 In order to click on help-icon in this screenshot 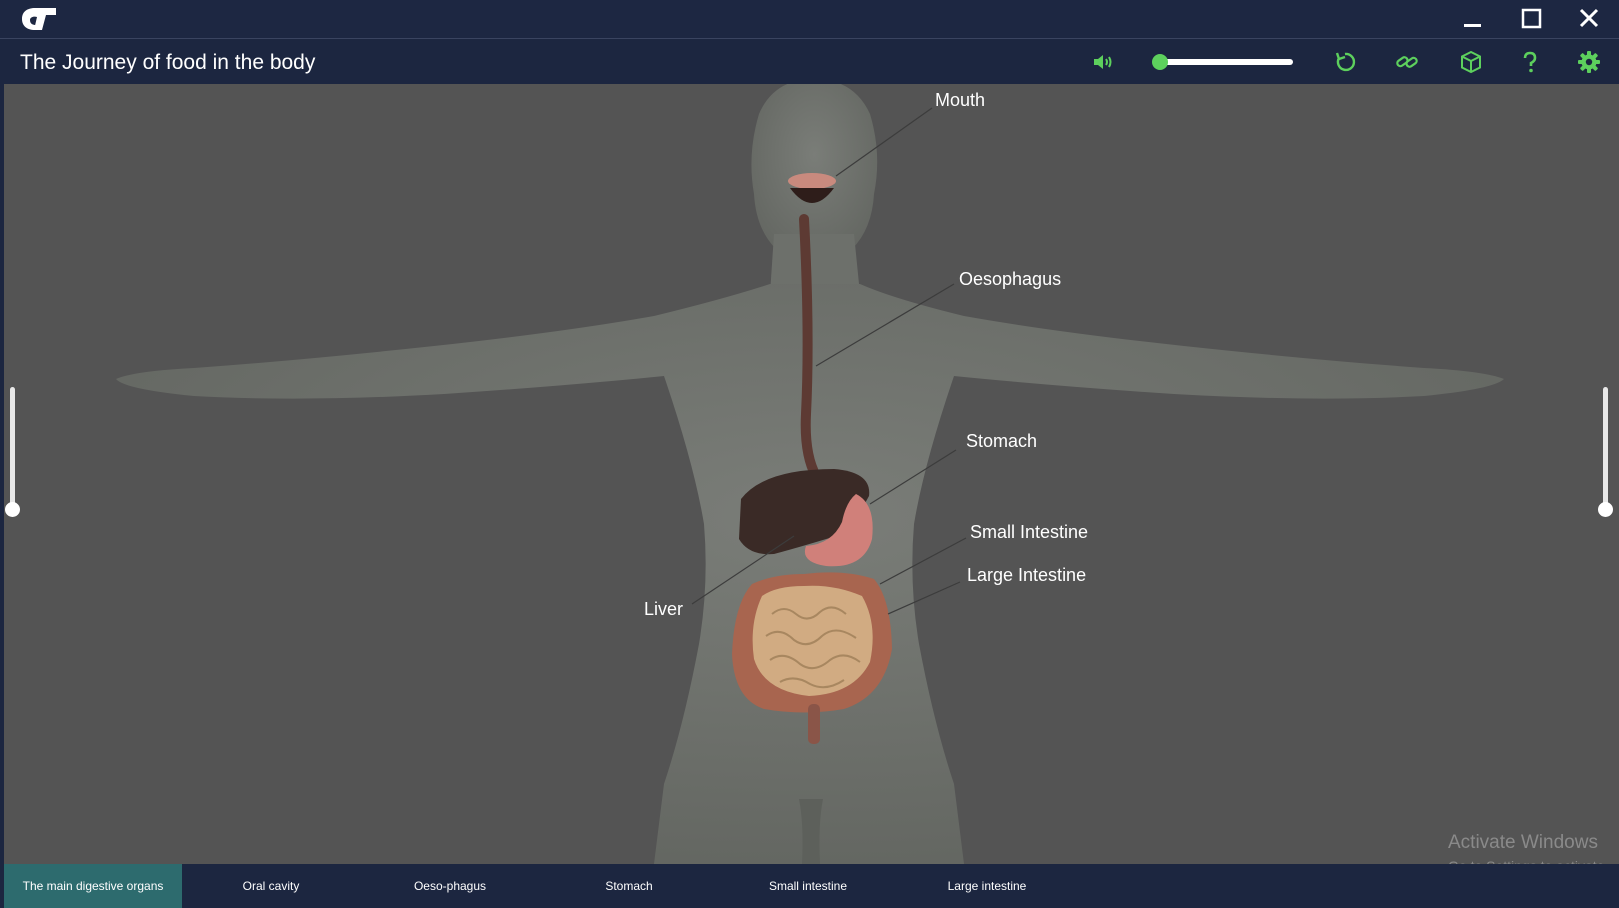, I will do `click(1530, 62)`.